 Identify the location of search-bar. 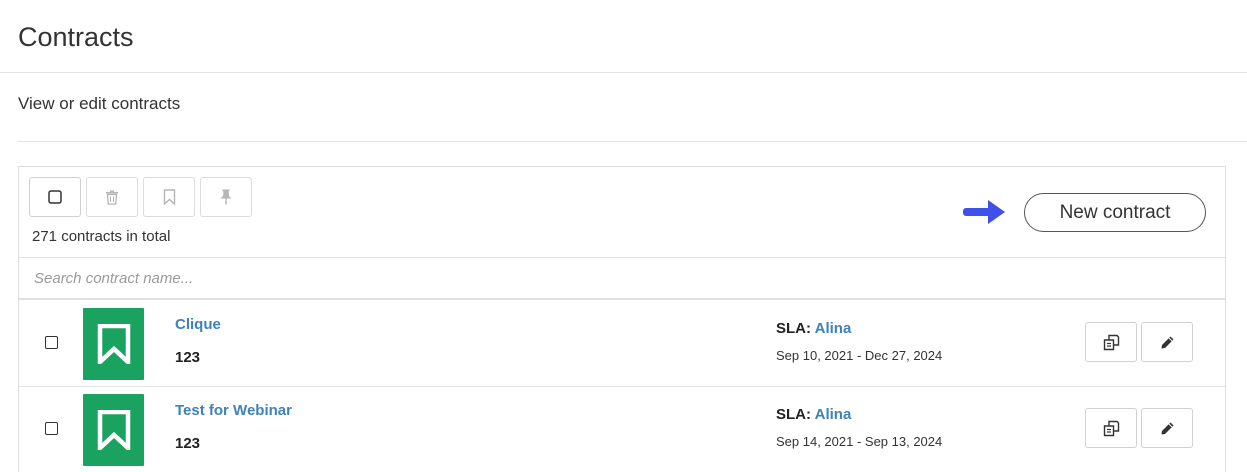
(622, 278).